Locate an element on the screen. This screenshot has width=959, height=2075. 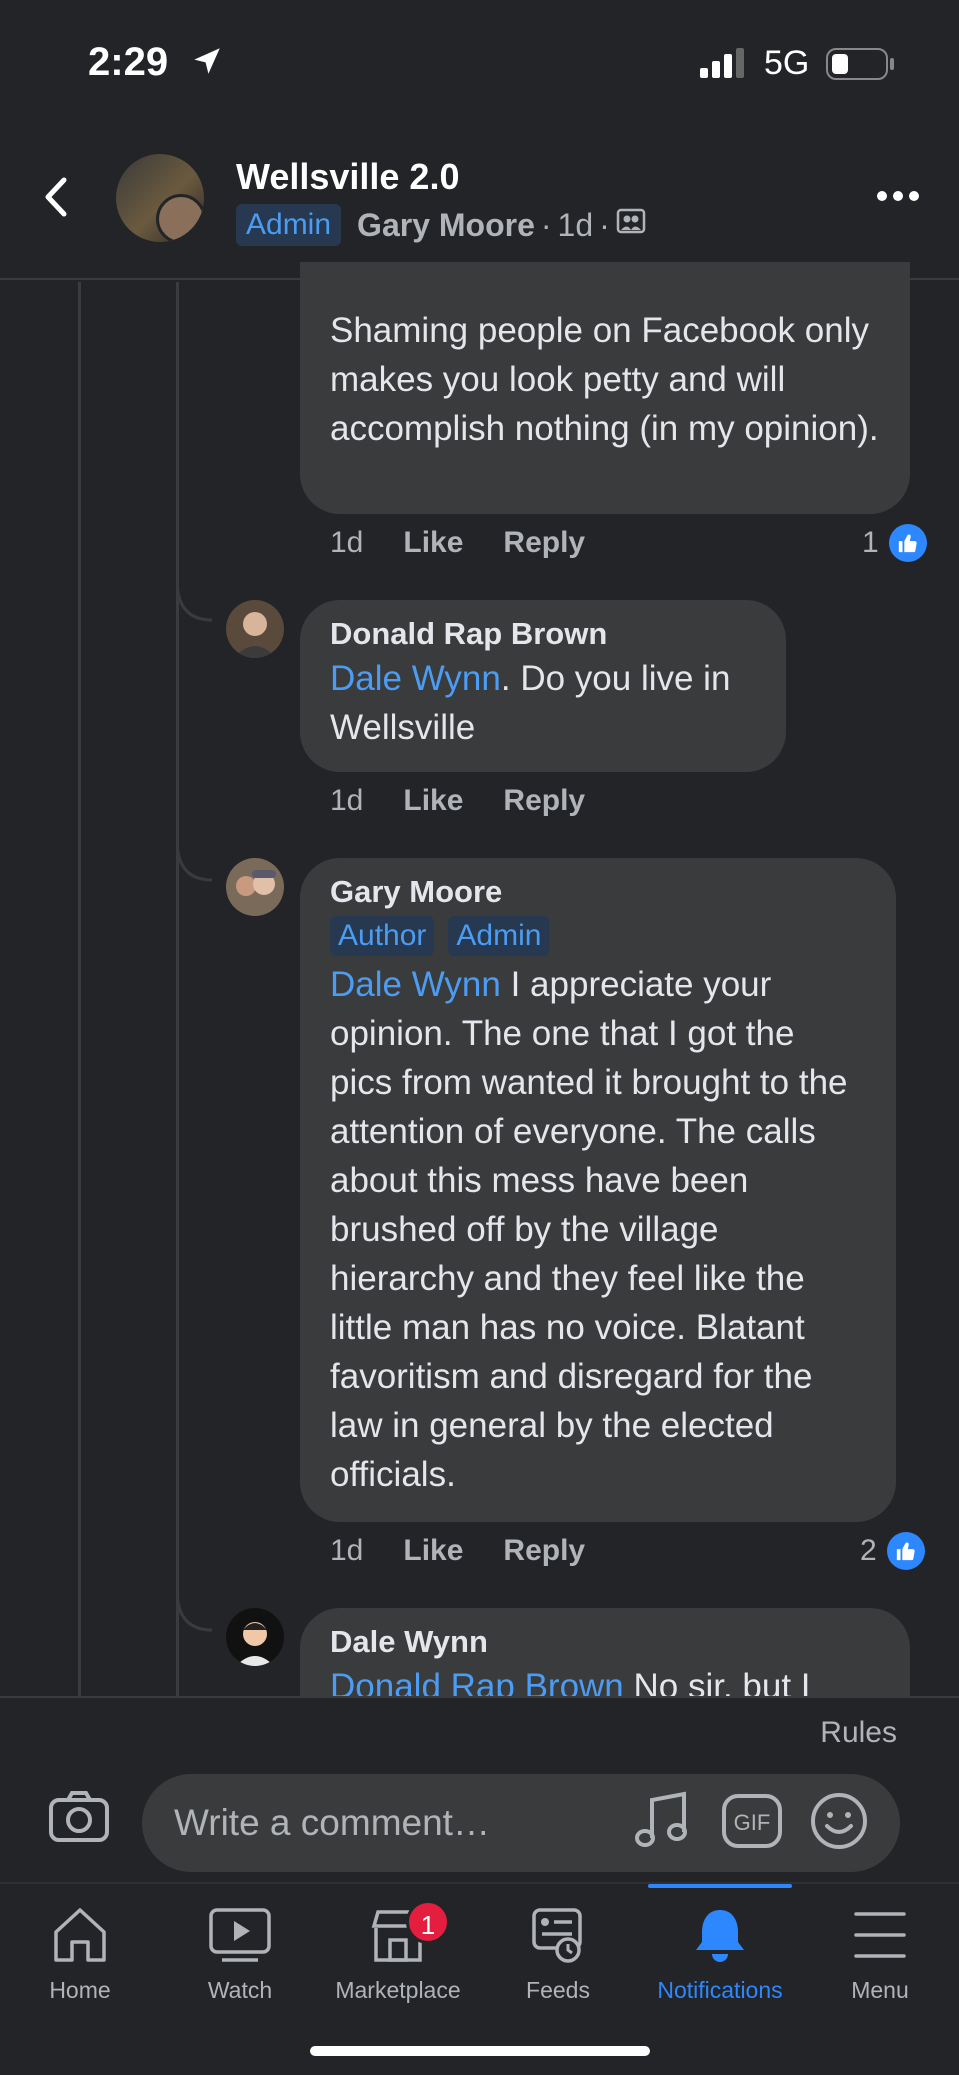
location-arrow-icon is located at coordinates (207, 63).